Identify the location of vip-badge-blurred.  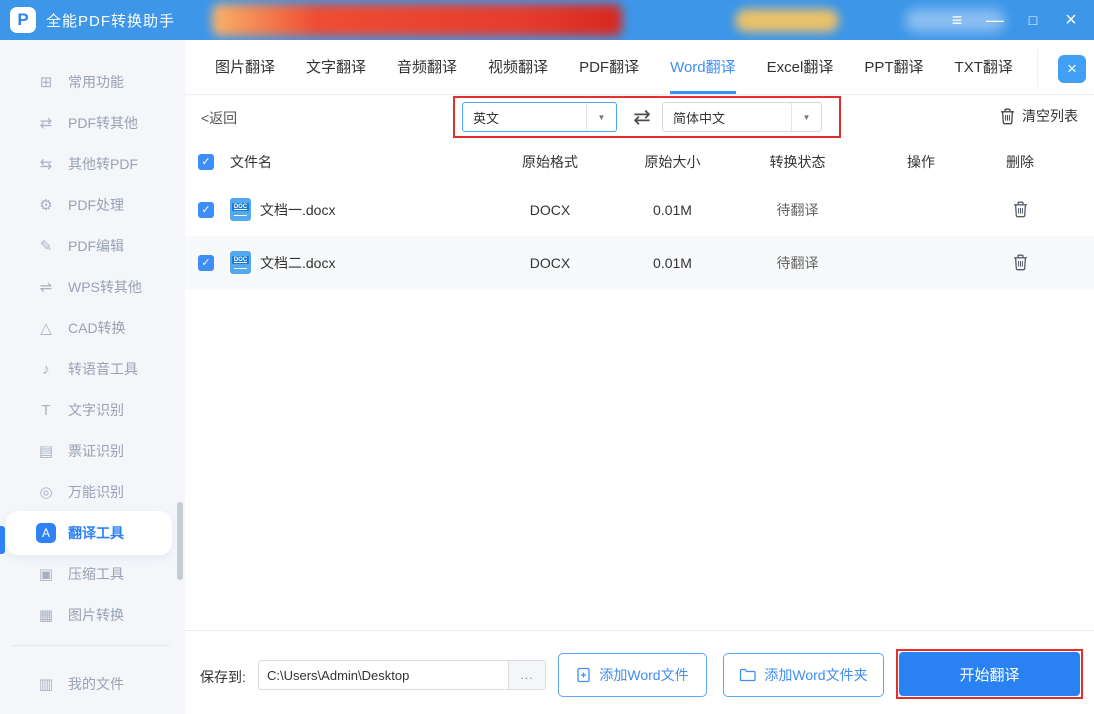
(787, 20).